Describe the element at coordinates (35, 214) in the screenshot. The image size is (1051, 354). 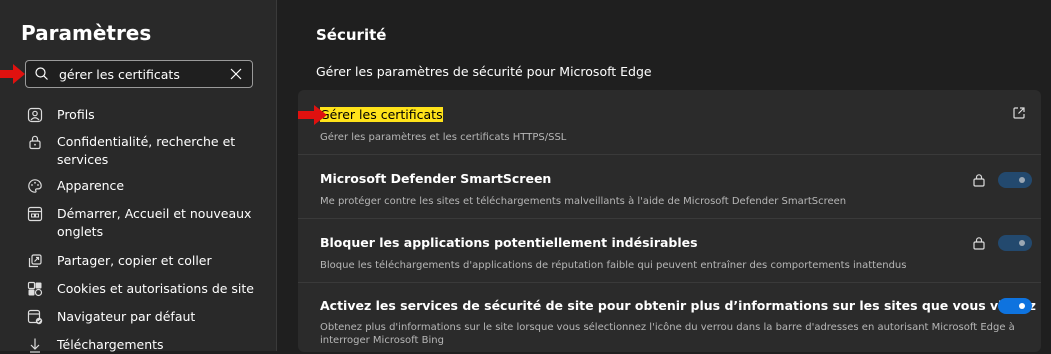
I see `start-page-icon` at that location.